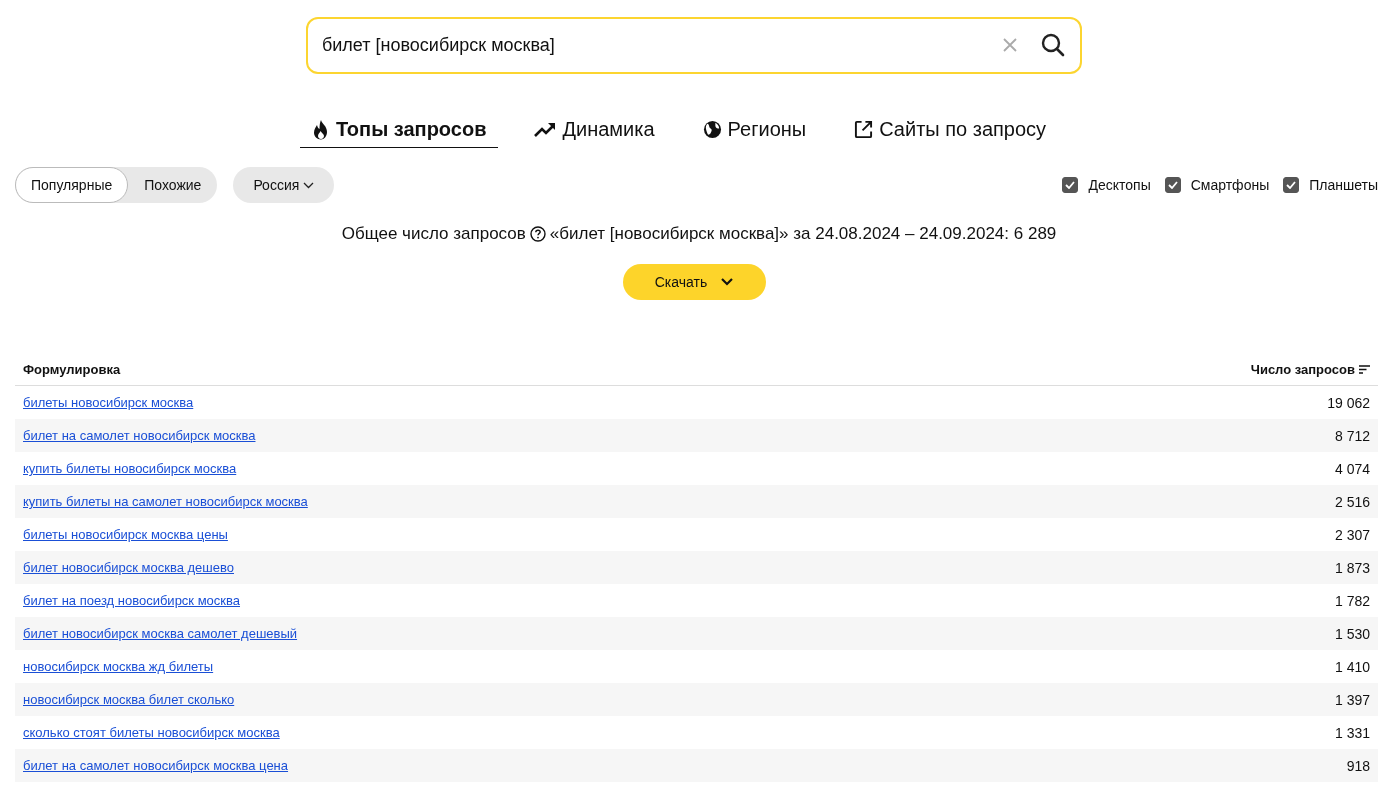 The height and width of the screenshot is (785, 1388). I want to click on query-link: купить билеты на самолет новосибирск москва, so click(165, 501).